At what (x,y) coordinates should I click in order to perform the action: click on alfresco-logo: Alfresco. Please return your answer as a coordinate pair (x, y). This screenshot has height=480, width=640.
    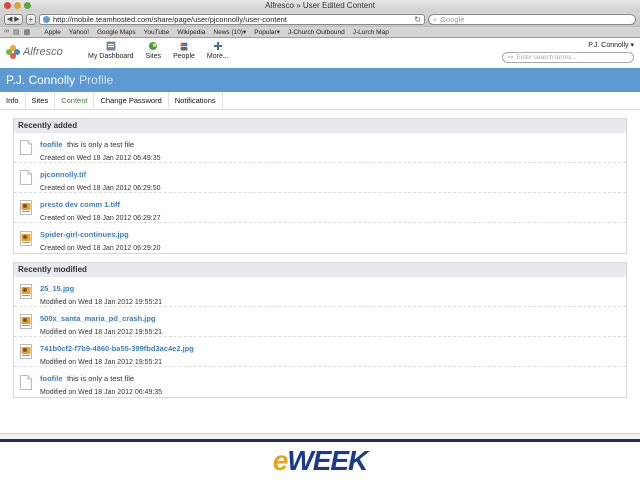
    Looking at the image, I should click on (43, 52).